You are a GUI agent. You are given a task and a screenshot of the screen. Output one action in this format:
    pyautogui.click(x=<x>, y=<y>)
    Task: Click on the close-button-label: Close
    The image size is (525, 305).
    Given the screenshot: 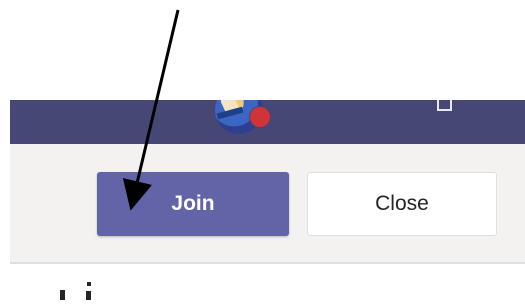 What is the action you would take?
    pyautogui.click(x=402, y=203)
    